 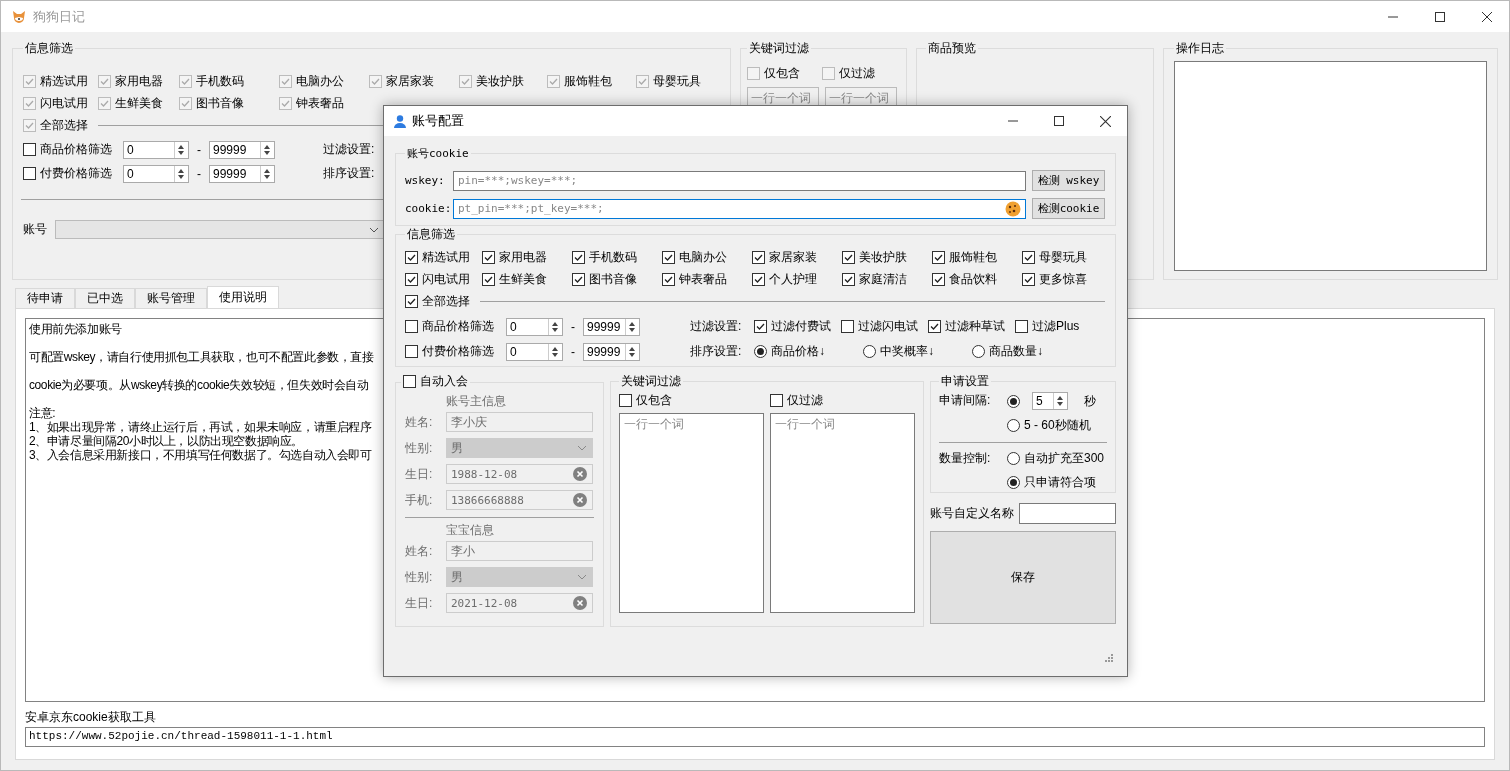 I want to click on category-checkbox: 钟表奢品, so click(x=707, y=279).